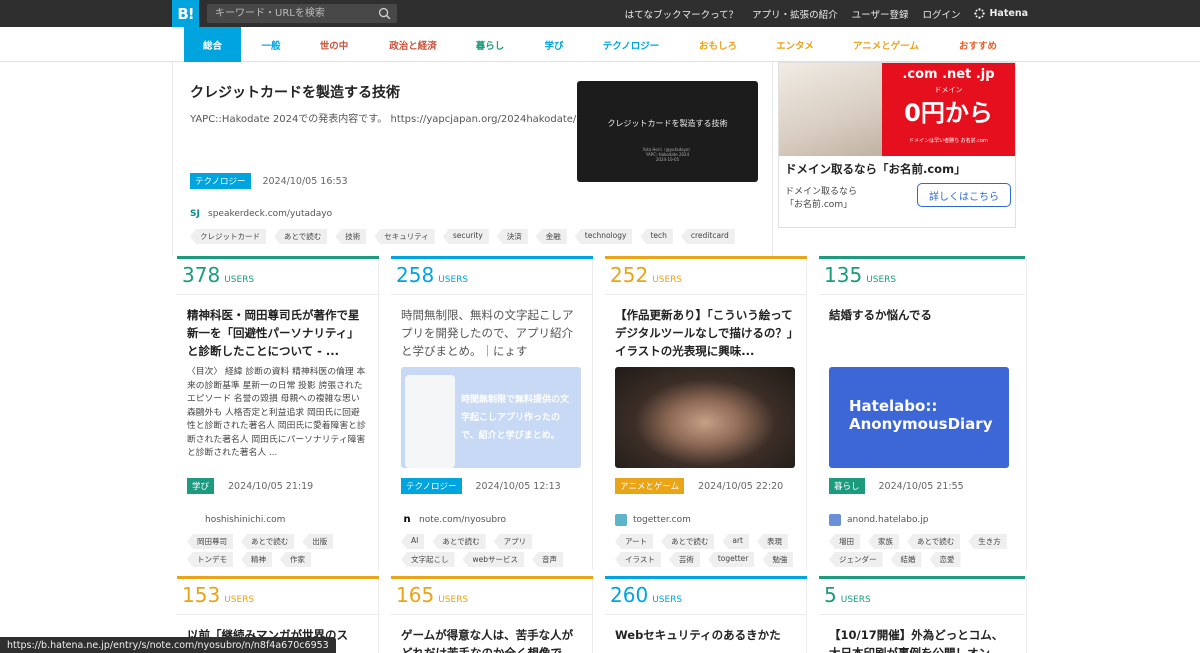 The width and height of the screenshot is (1200, 653). What do you see at coordinates (650, 486) in the screenshot?
I see `category-badge: アニメとゲーム` at bounding box center [650, 486].